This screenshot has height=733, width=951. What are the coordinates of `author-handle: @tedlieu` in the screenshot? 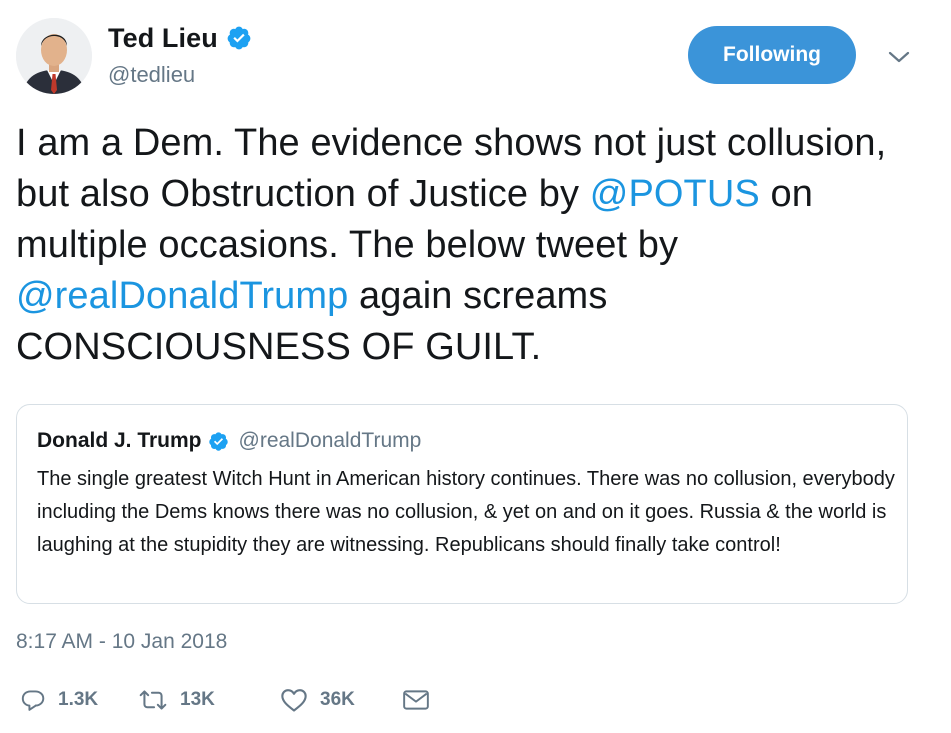 It's located at (151, 75).